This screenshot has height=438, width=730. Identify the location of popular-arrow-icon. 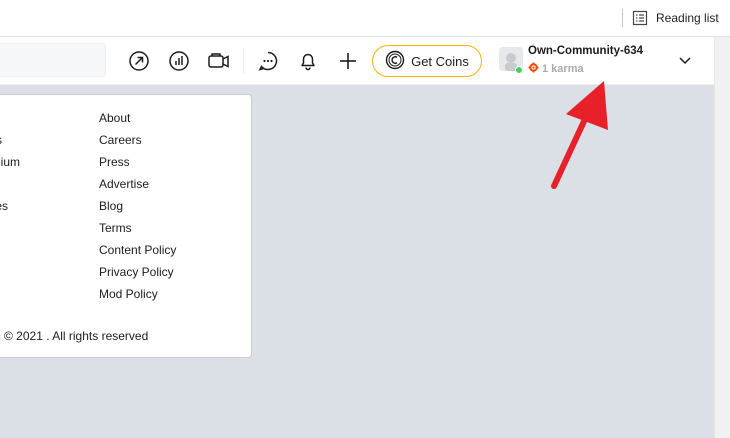
(139, 61).